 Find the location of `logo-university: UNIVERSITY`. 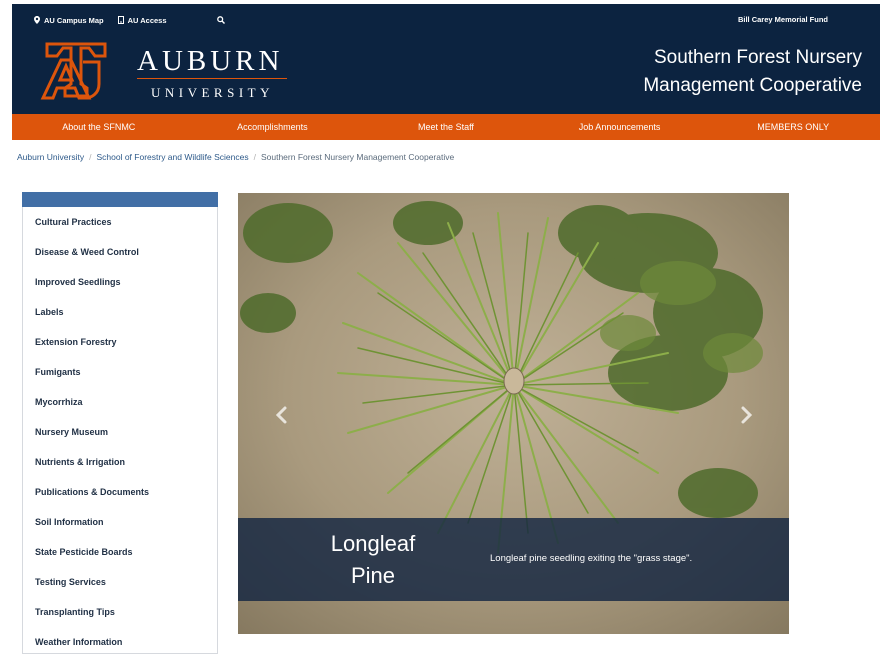

logo-university: UNIVERSITY is located at coordinates (212, 92).